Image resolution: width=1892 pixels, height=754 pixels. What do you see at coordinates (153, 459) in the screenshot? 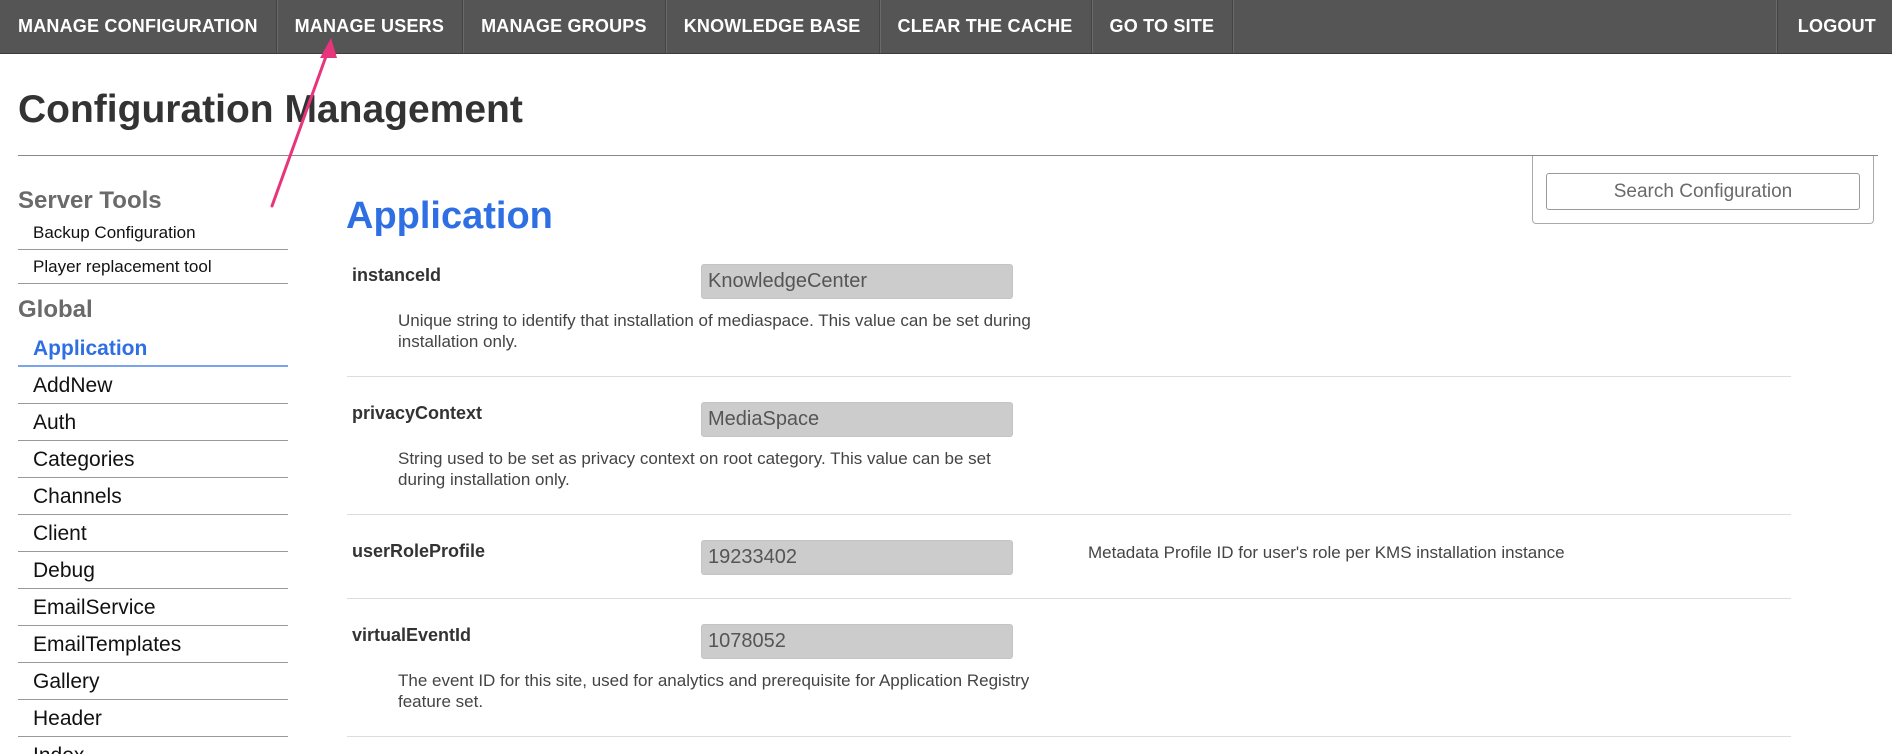
I see `sidebar-item-categories: Categories` at bounding box center [153, 459].